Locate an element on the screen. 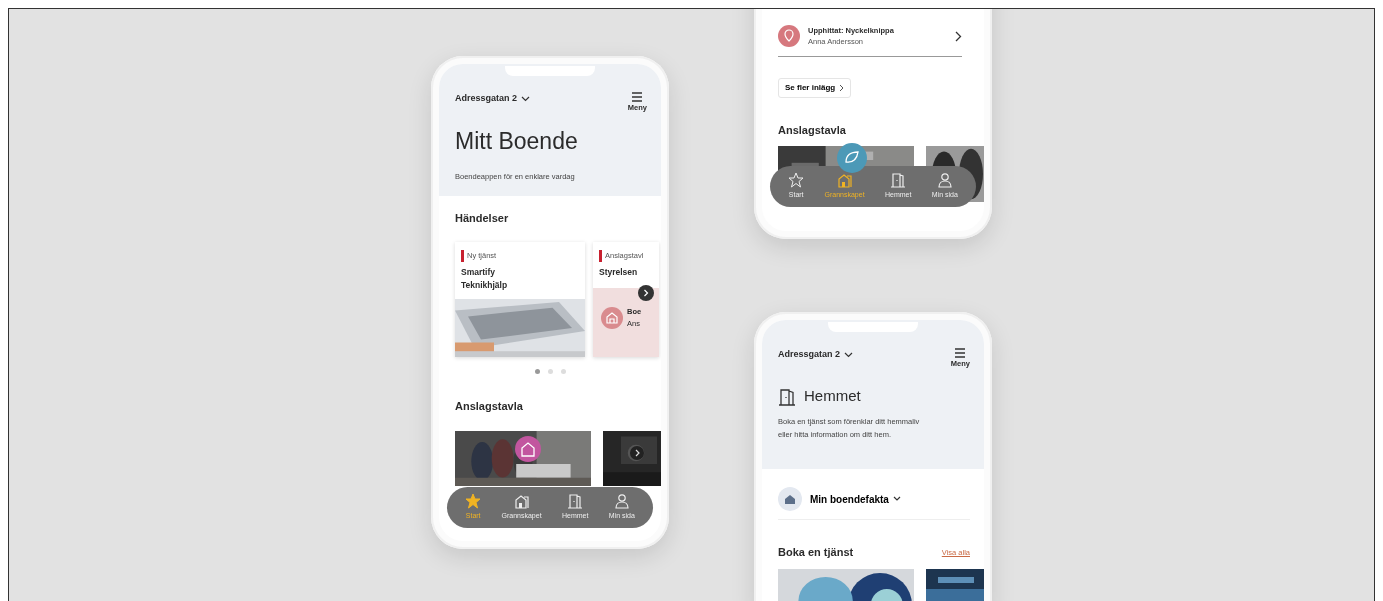 This screenshot has height=601, width=1383. arrow-badge-icon is located at coordinates (637, 453).